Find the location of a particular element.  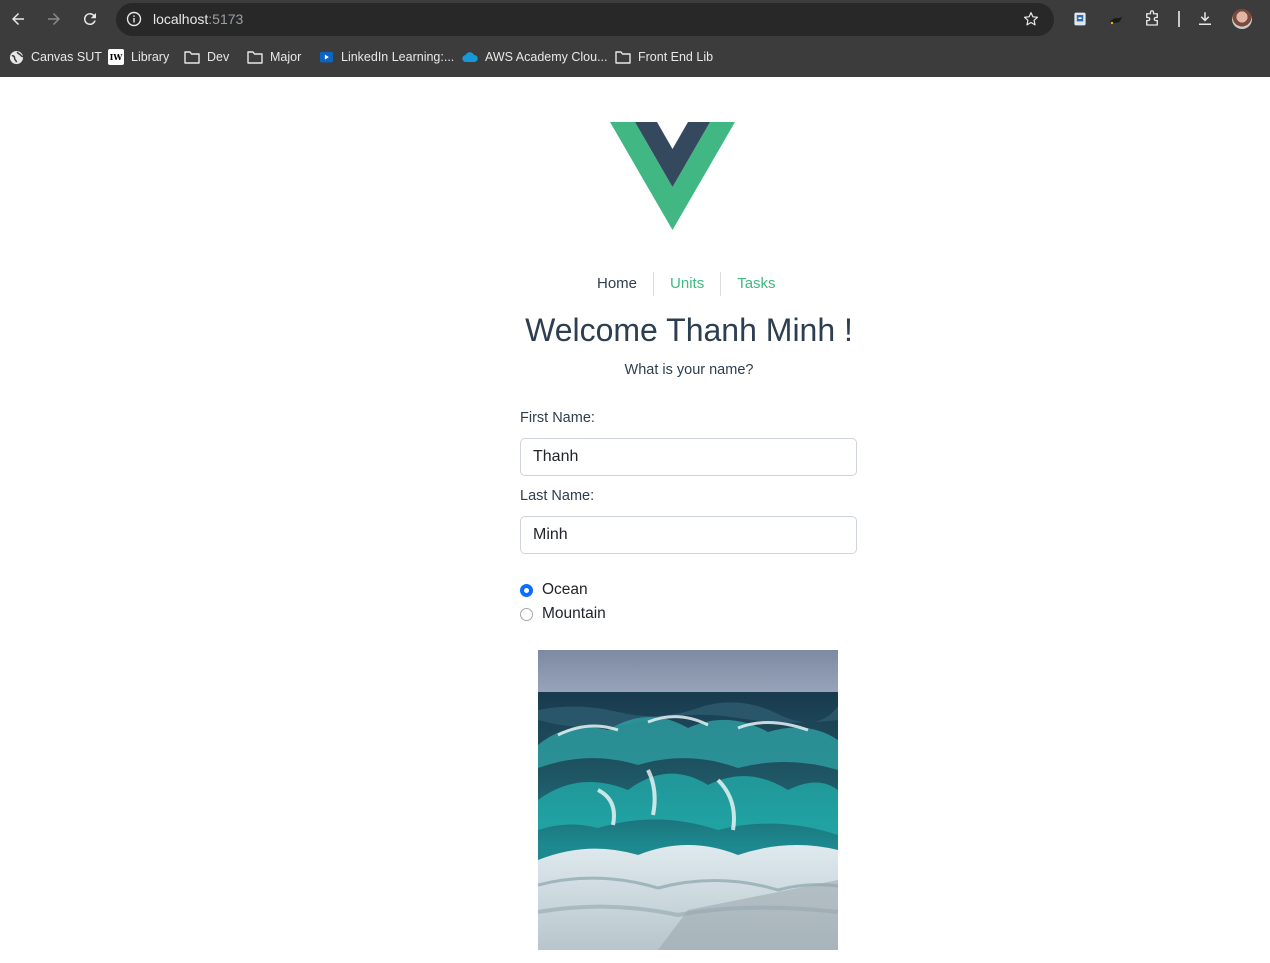

bookmark-folder-front-end-lib: Front End Lib is located at coordinates (664, 57).